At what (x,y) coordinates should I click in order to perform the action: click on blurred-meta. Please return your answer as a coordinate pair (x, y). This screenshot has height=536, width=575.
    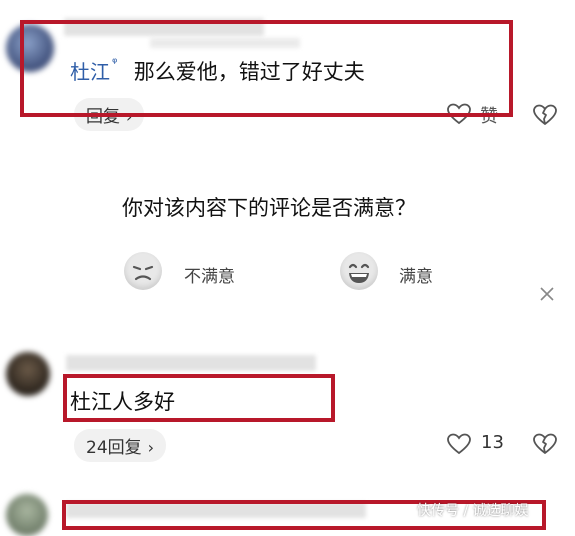
    Looking at the image, I should click on (225, 43).